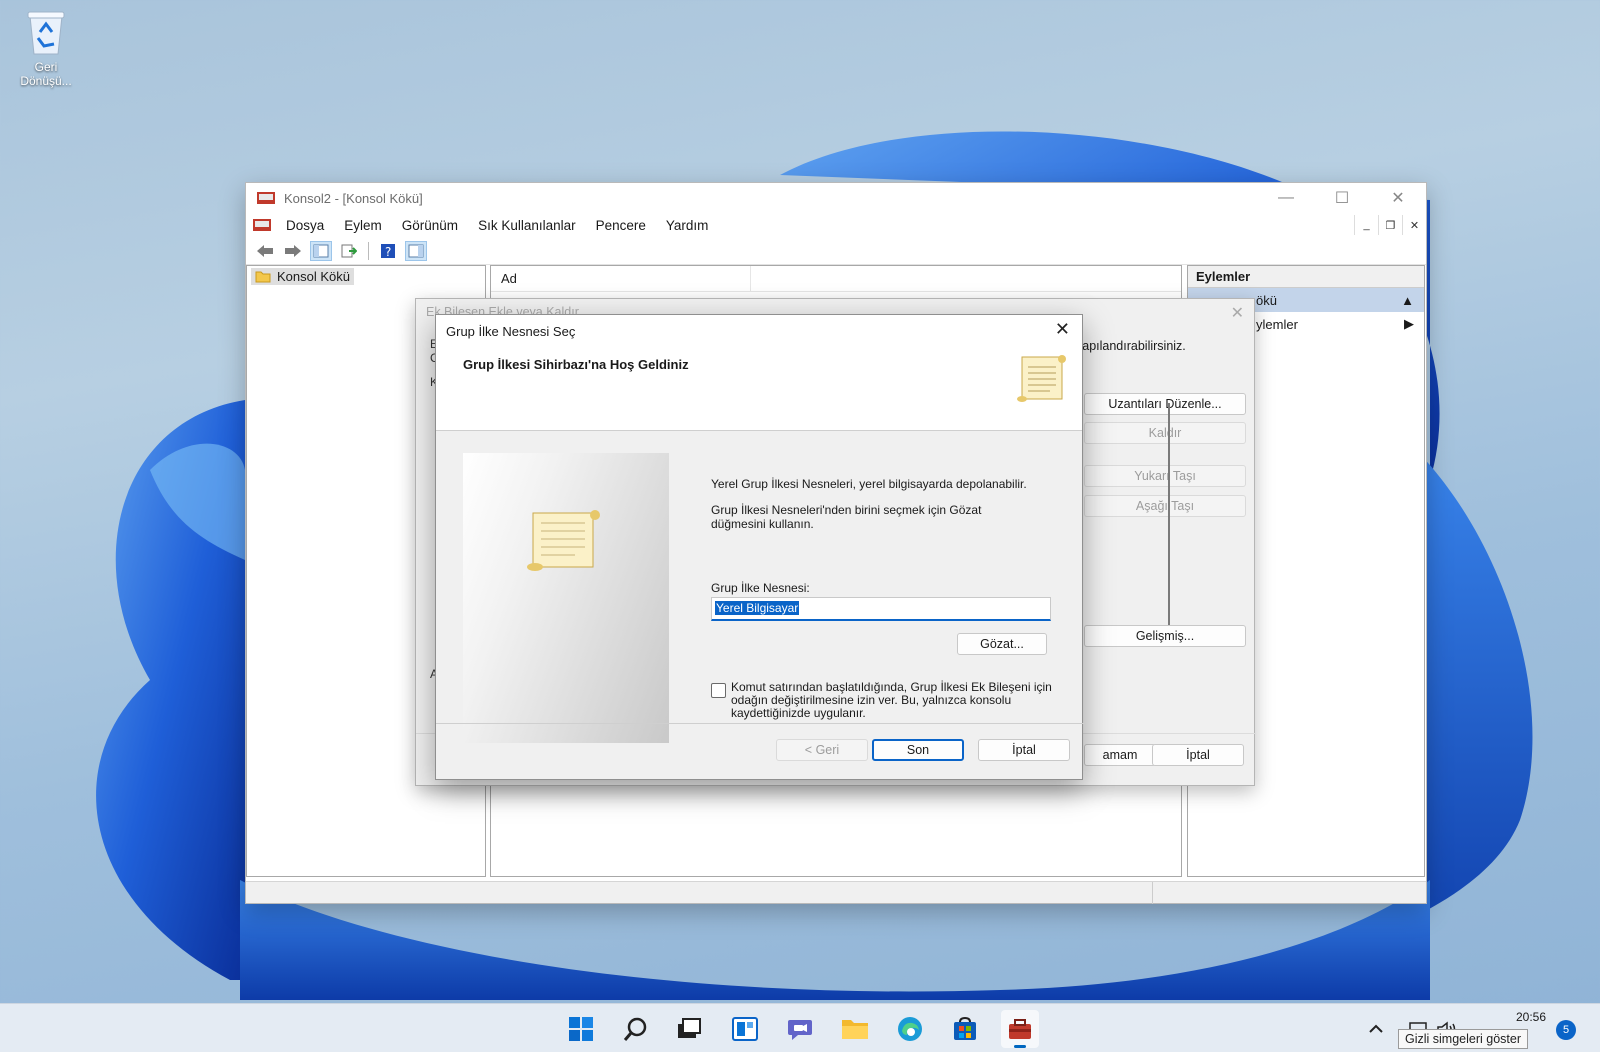 Image resolution: width=1600 pixels, height=1052 pixels. What do you see at coordinates (563, 540) in the screenshot?
I see `scroll-illustration-icon` at bounding box center [563, 540].